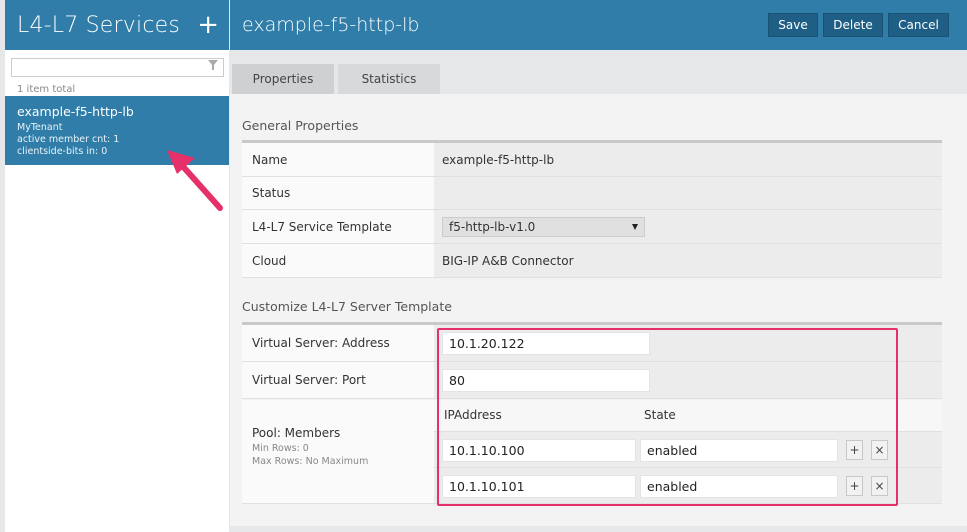 Image resolution: width=967 pixels, height=532 pixels. I want to click on tab-statistics: Statistics, so click(389, 79).